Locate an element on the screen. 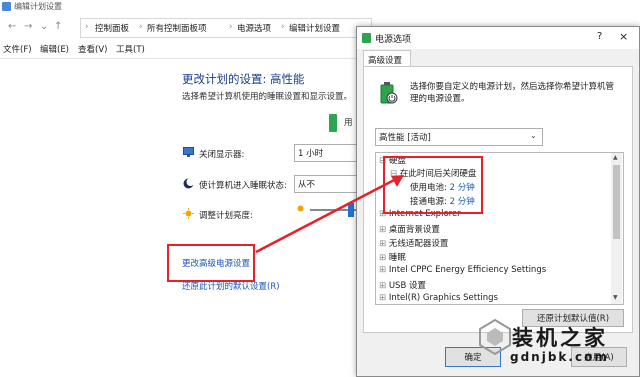  menu-edit: 编辑(E) is located at coordinates (54, 49).